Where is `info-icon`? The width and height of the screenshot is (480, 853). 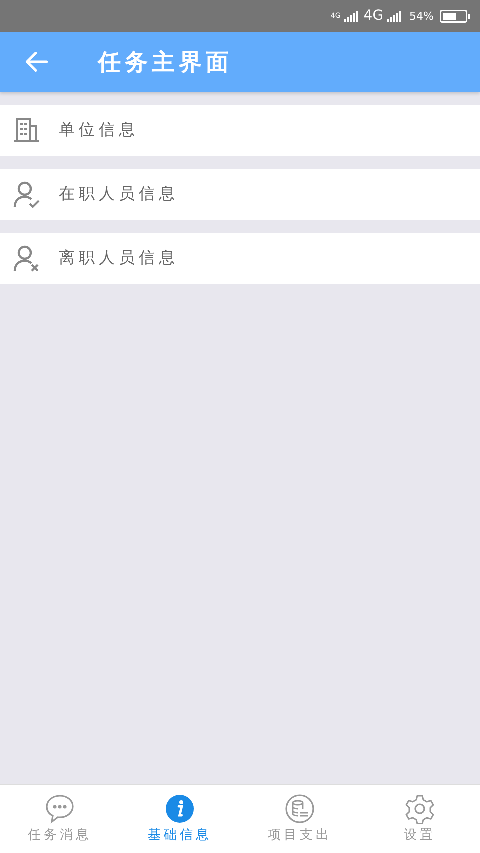 info-icon is located at coordinates (180, 809).